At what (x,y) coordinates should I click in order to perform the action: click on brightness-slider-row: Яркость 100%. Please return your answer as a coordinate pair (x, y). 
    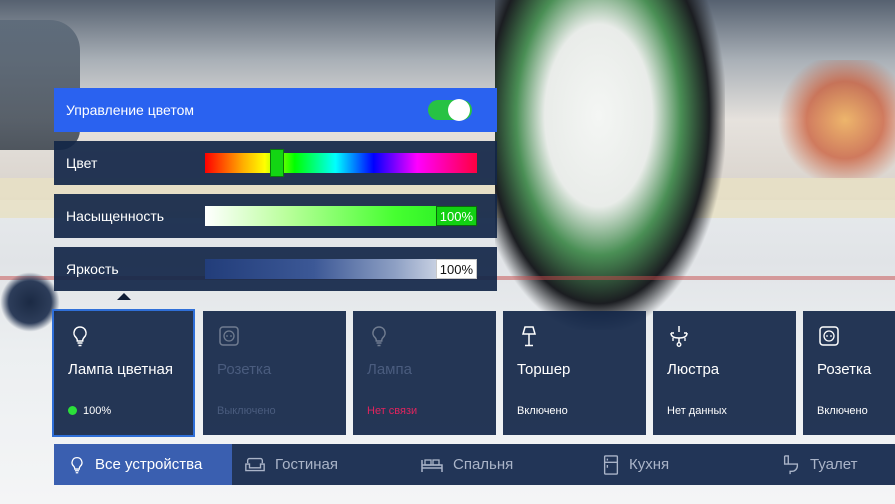
    Looking at the image, I should click on (275, 269).